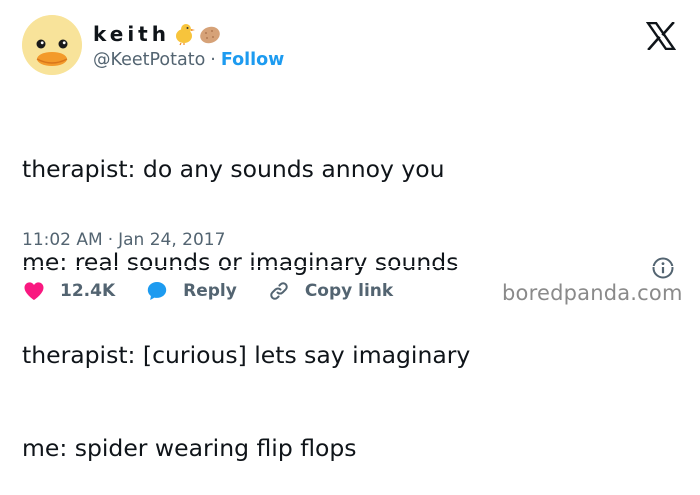  Describe the element at coordinates (661, 36) in the screenshot. I see `x-logo-icon` at that location.